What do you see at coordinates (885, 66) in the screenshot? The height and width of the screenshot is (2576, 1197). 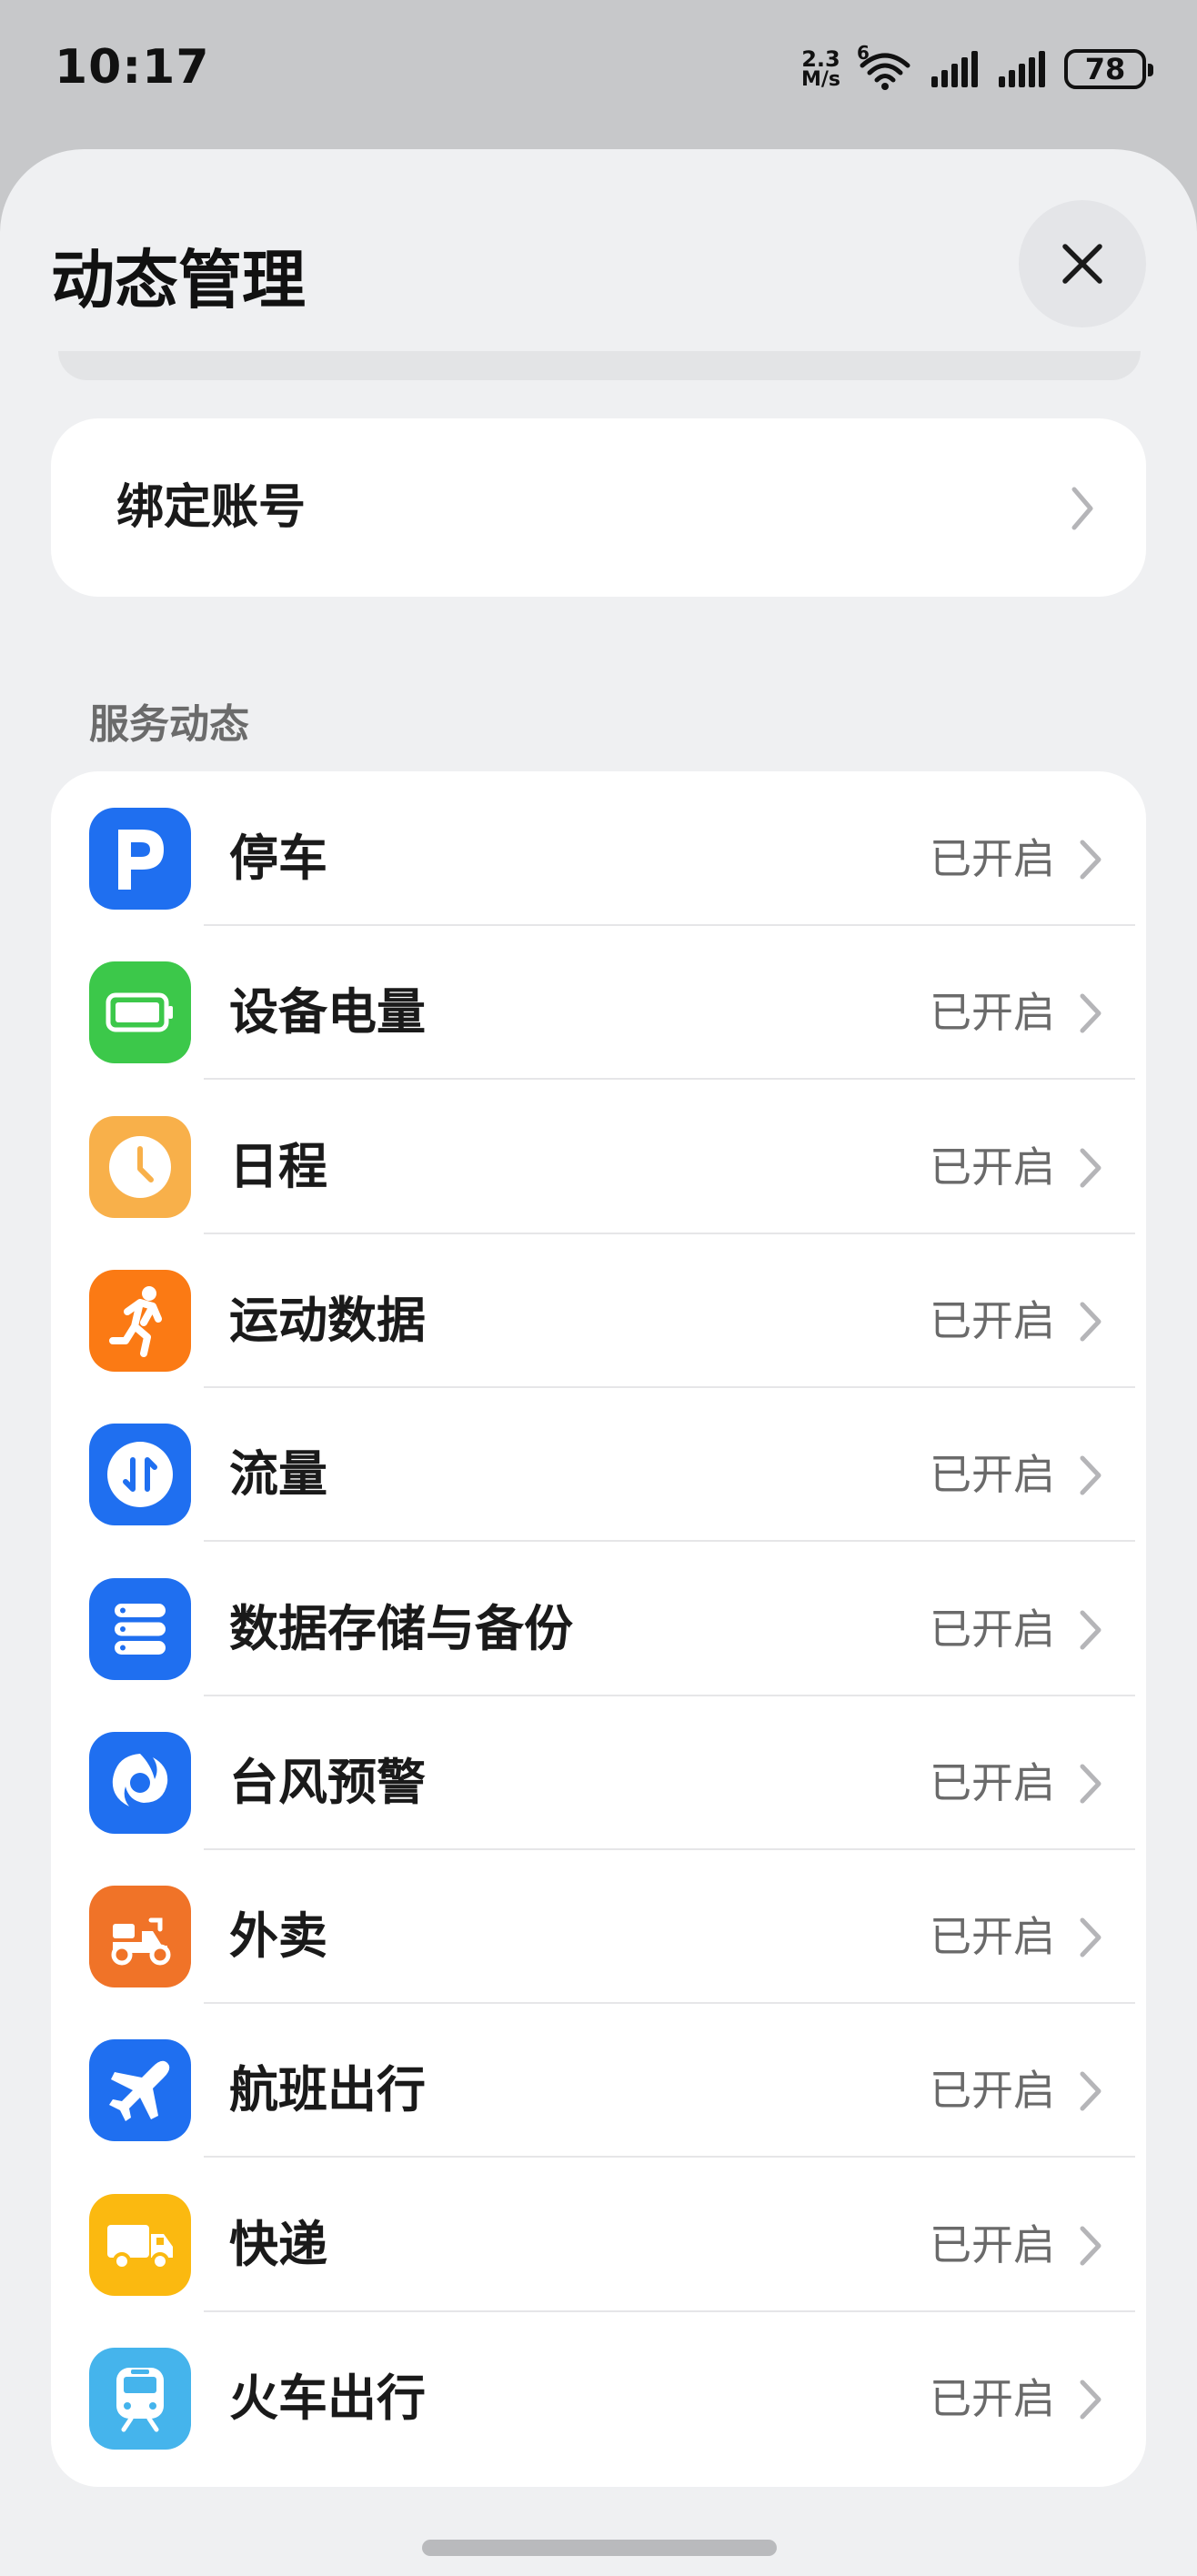 I see `wifi-icon: 6` at bounding box center [885, 66].